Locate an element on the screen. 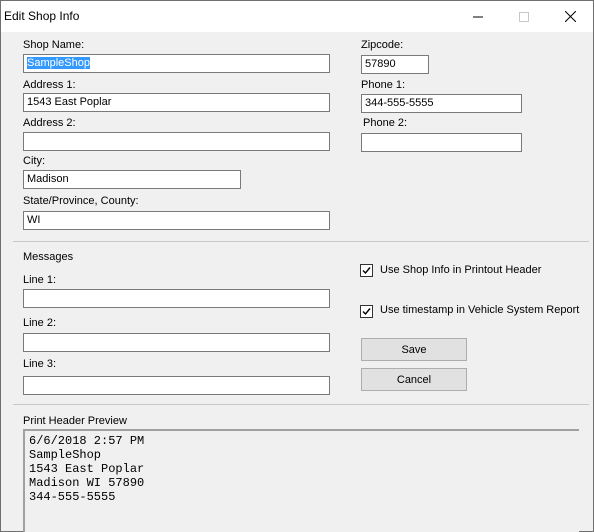 The height and width of the screenshot is (532, 594). minimize-button is located at coordinates (478, 16).